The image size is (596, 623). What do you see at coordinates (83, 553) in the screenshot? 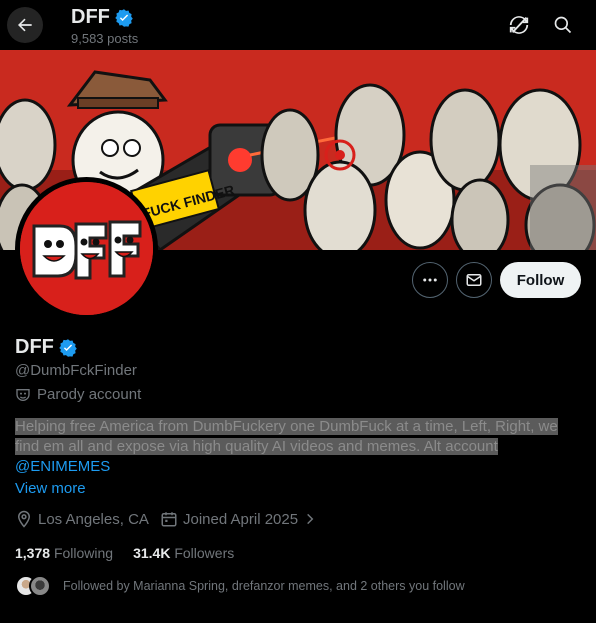
I see `following-label: Following` at bounding box center [83, 553].